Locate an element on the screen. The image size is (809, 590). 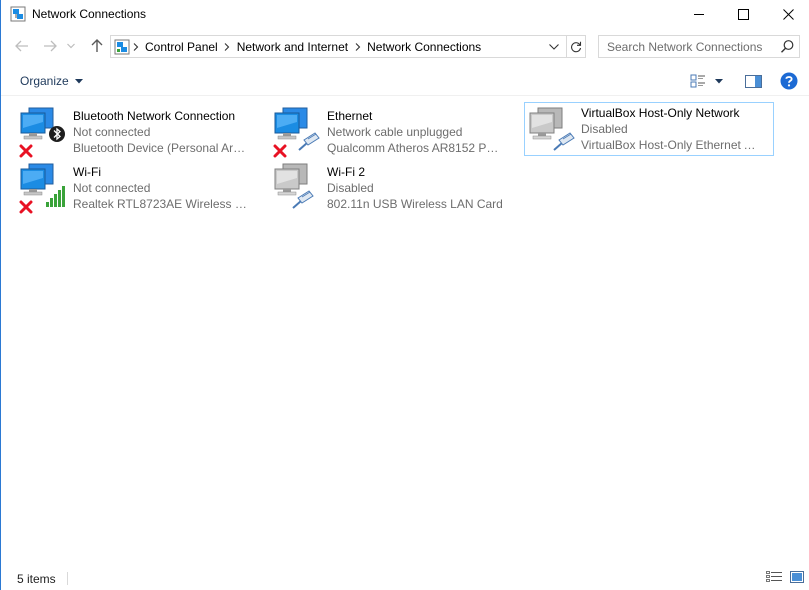
preview-pane-button is located at coordinates (753, 81).